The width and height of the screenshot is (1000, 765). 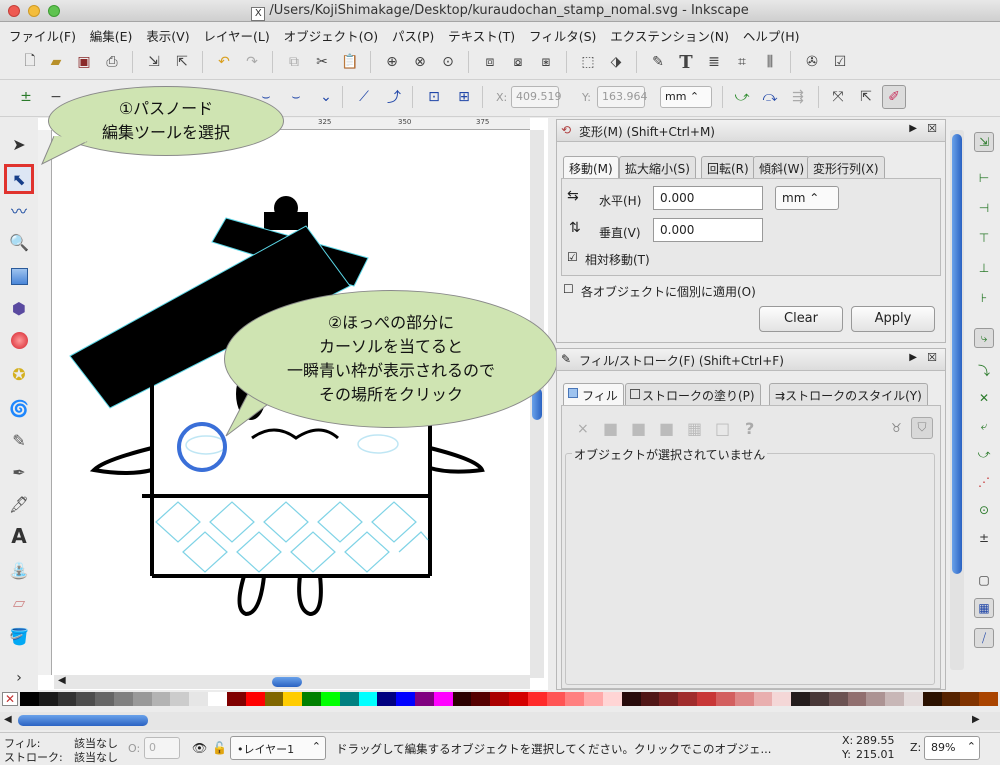 What do you see at coordinates (771, 35) in the screenshot?
I see `menu-help: ヘルプ(H)` at bounding box center [771, 35].